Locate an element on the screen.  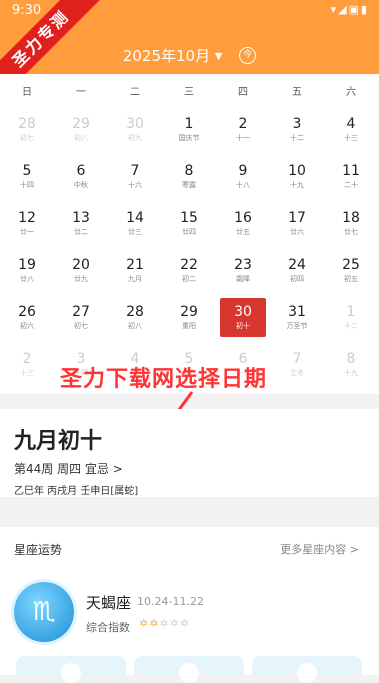
fortune-cards is located at coordinates (189, 669).